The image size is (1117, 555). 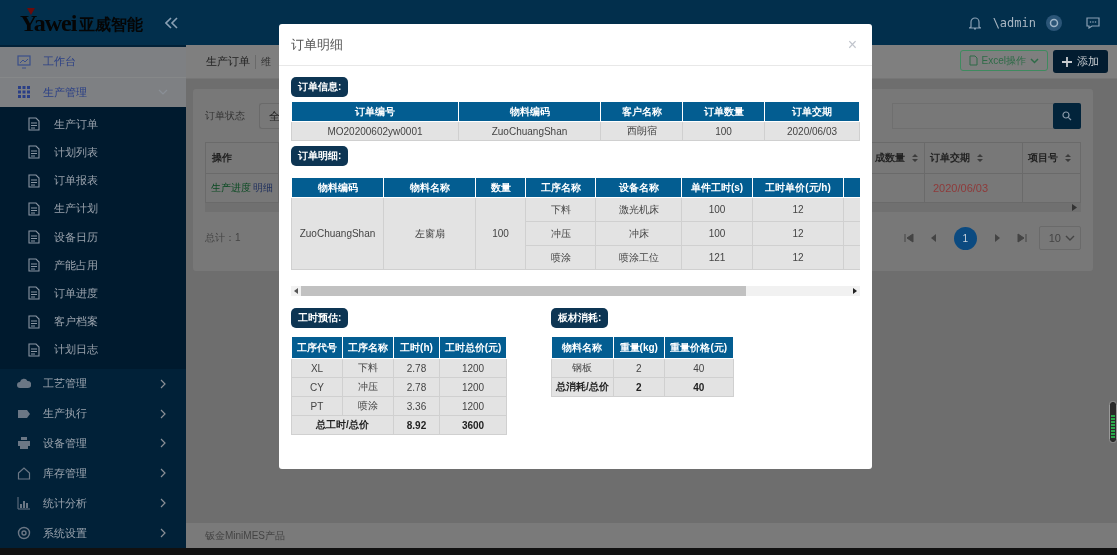 What do you see at coordinates (1067, 61) in the screenshot?
I see `plus-icon` at bounding box center [1067, 61].